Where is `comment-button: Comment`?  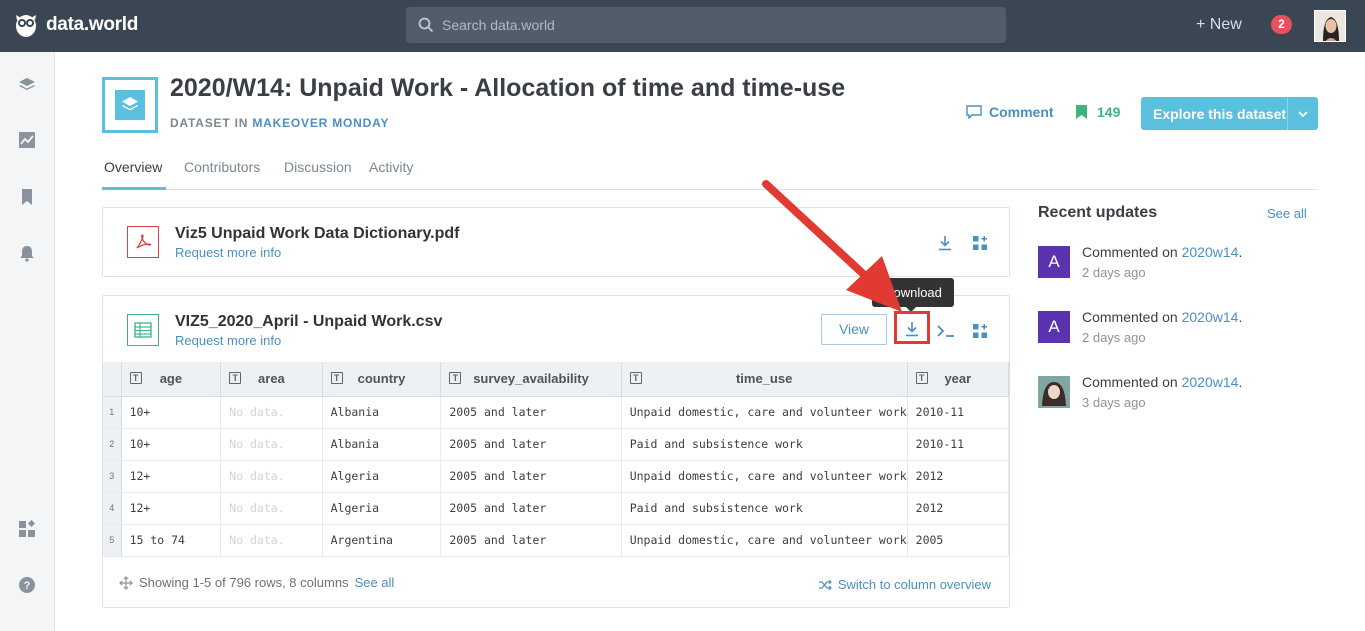
comment-button: Comment is located at coordinates (1010, 112).